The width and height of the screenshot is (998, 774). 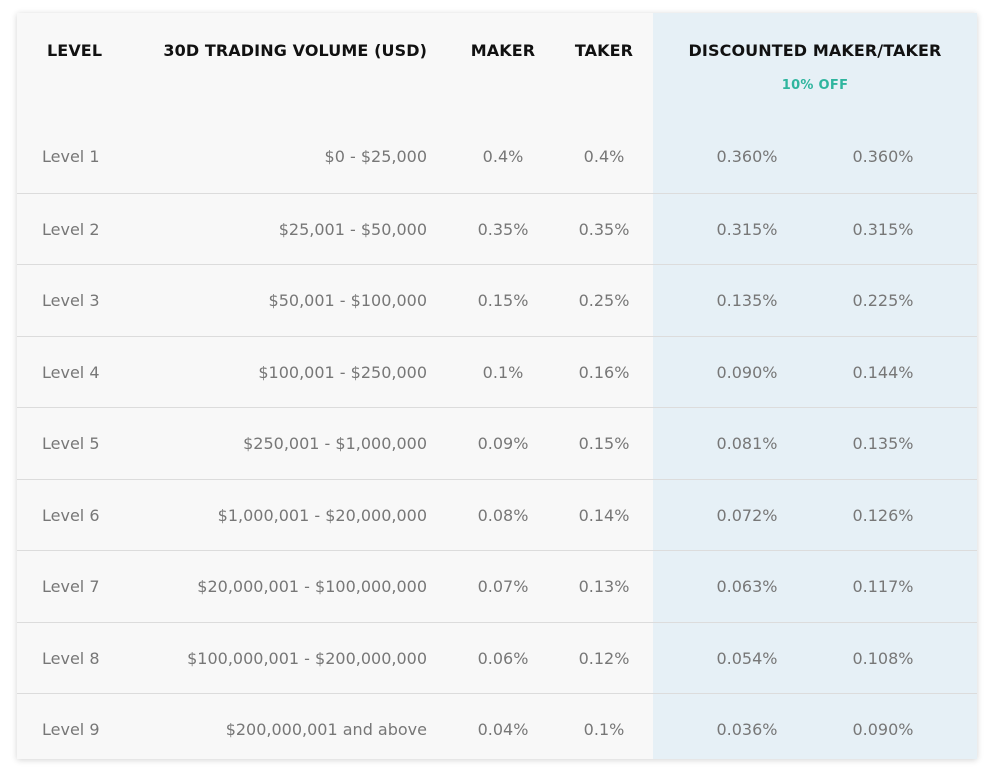 What do you see at coordinates (75, 50) in the screenshot?
I see `header-level: LEVEL` at bounding box center [75, 50].